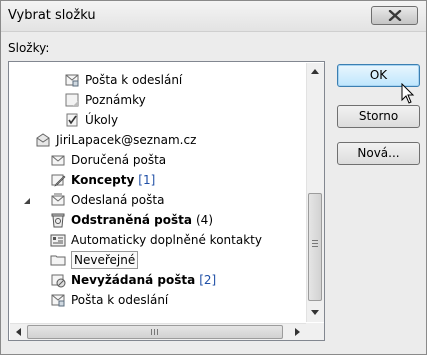 The width and height of the screenshot is (427, 355). Describe the element at coordinates (18, 332) in the screenshot. I see `scroll-left-arrow-icon` at that location.